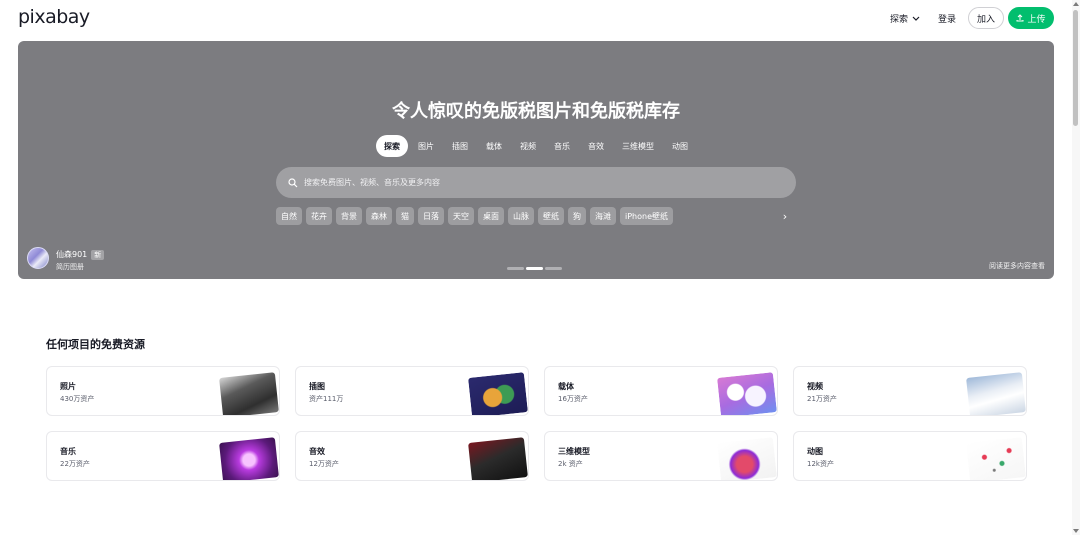 The width and height of the screenshot is (1080, 535). I want to click on hero-title: 令人惊叹的免版税图片和免版税库存, so click(536, 111).